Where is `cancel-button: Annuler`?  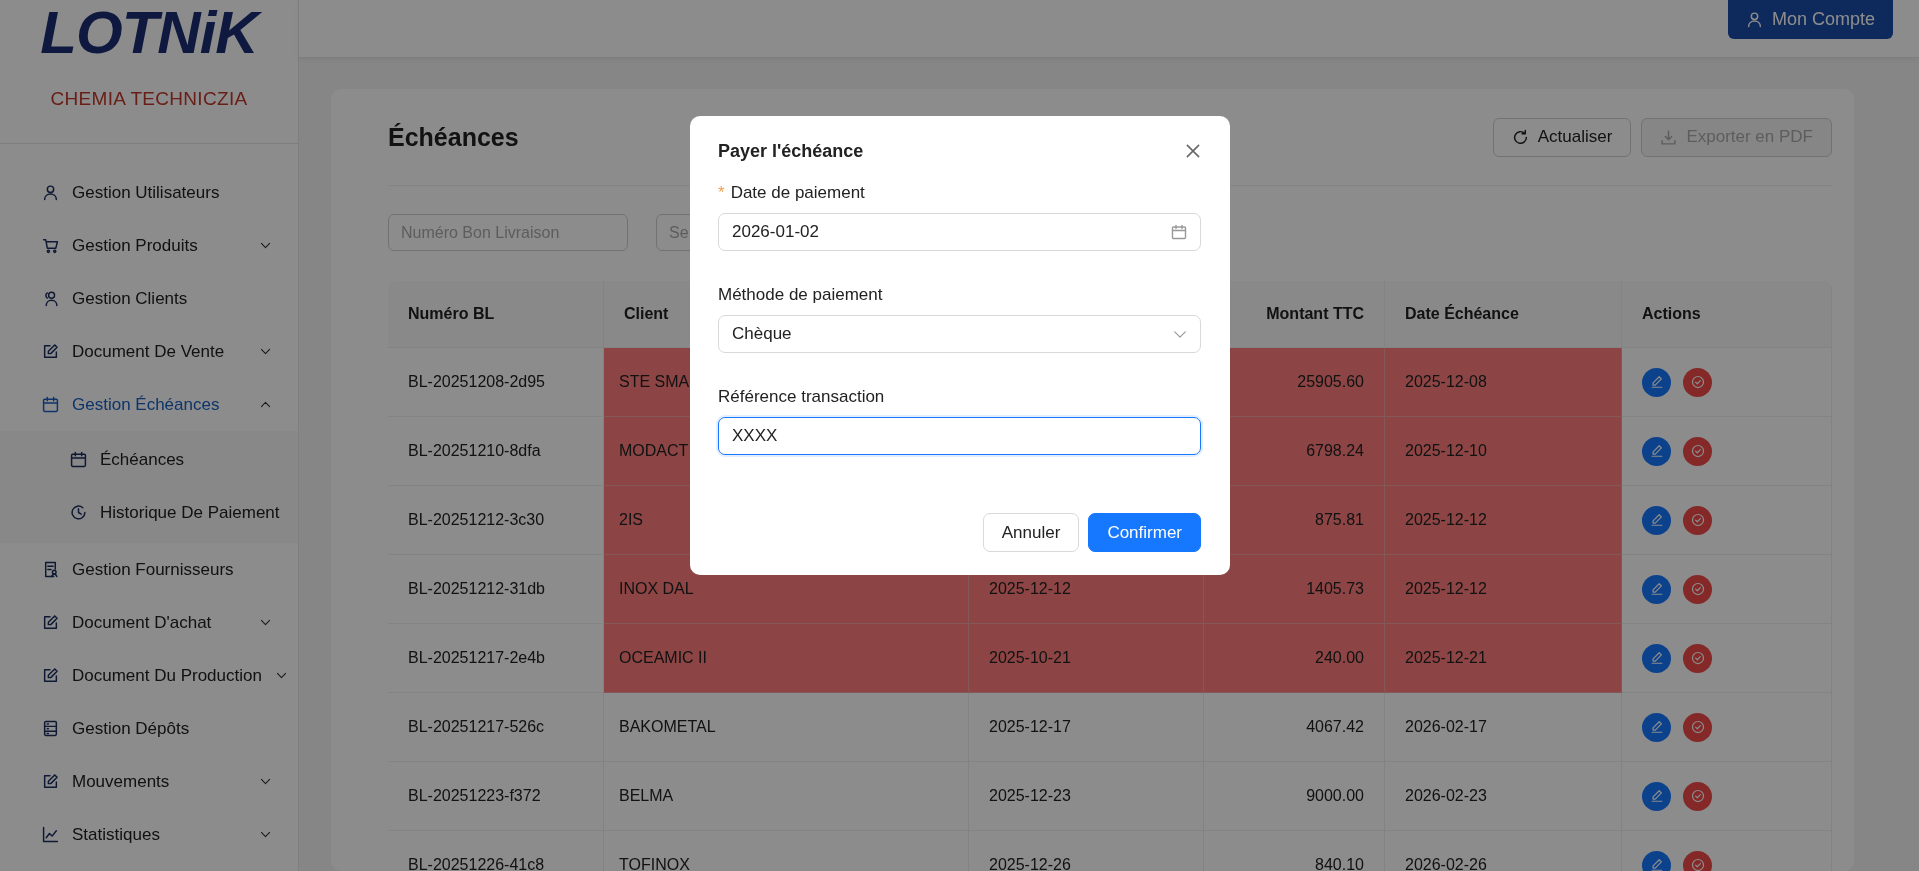
cancel-button: Annuler is located at coordinates (1031, 532).